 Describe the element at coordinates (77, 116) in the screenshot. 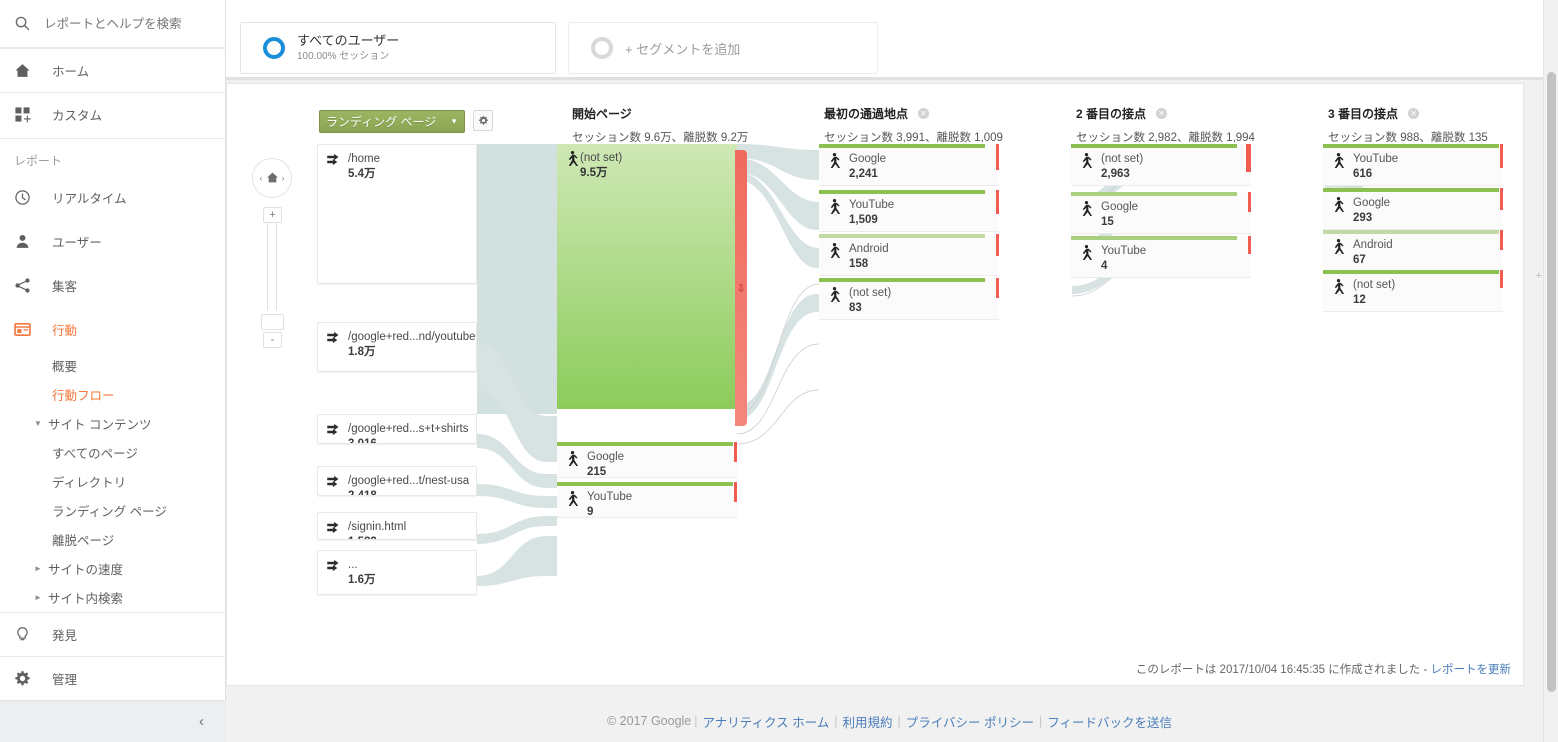

I see `sidebar-item-custom-label: カスタム` at that location.